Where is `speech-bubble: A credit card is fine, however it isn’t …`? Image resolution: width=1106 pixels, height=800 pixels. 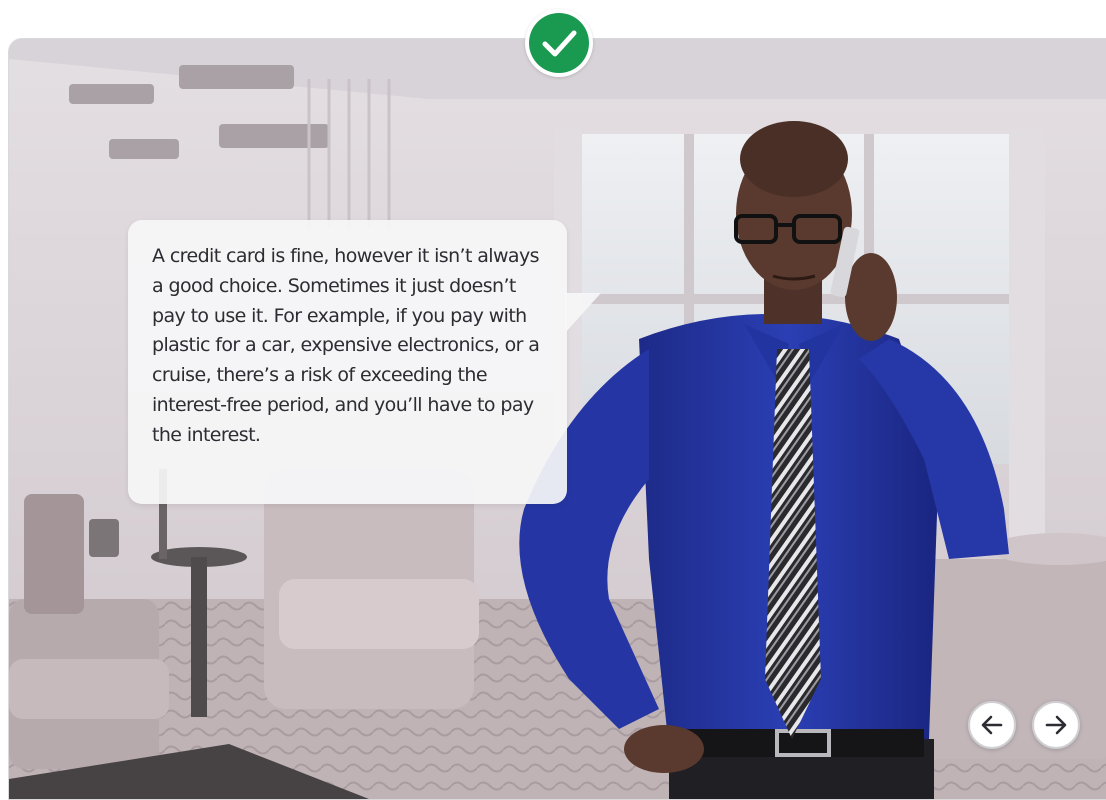
speech-bubble: A credit card is fine, however it isn’t … is located at coordinates (347, 362).